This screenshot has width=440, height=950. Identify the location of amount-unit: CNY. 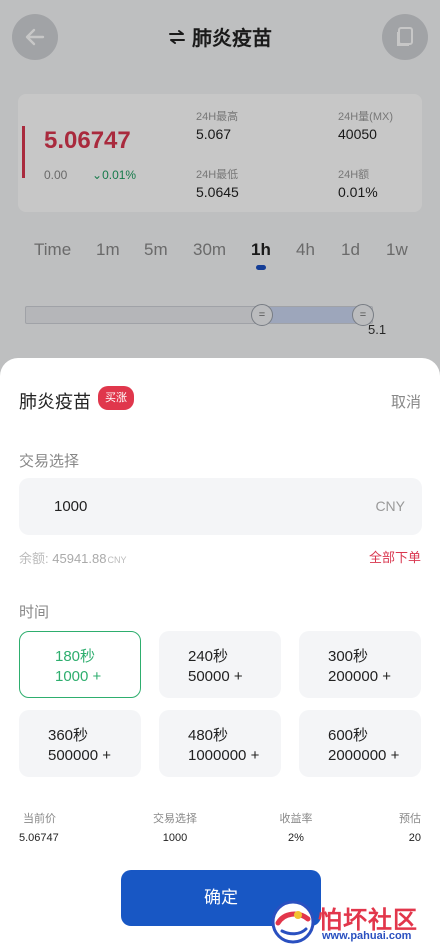
(390, 506).